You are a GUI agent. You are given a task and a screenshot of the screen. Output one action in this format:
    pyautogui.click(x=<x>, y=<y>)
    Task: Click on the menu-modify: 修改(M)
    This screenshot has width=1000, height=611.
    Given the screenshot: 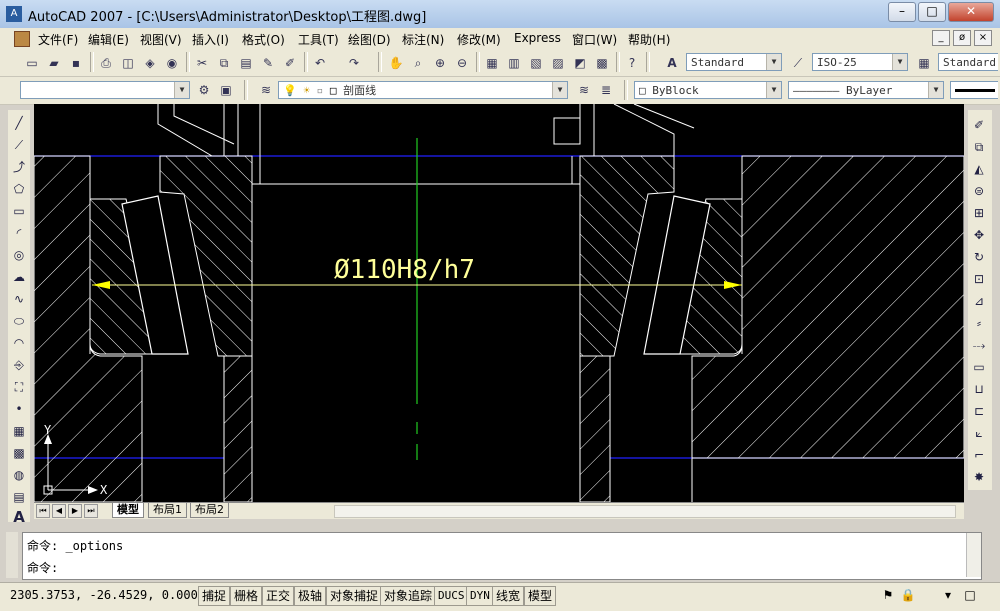 What is the action you would take?
    pyautogui.click(x=479, y=39)
    